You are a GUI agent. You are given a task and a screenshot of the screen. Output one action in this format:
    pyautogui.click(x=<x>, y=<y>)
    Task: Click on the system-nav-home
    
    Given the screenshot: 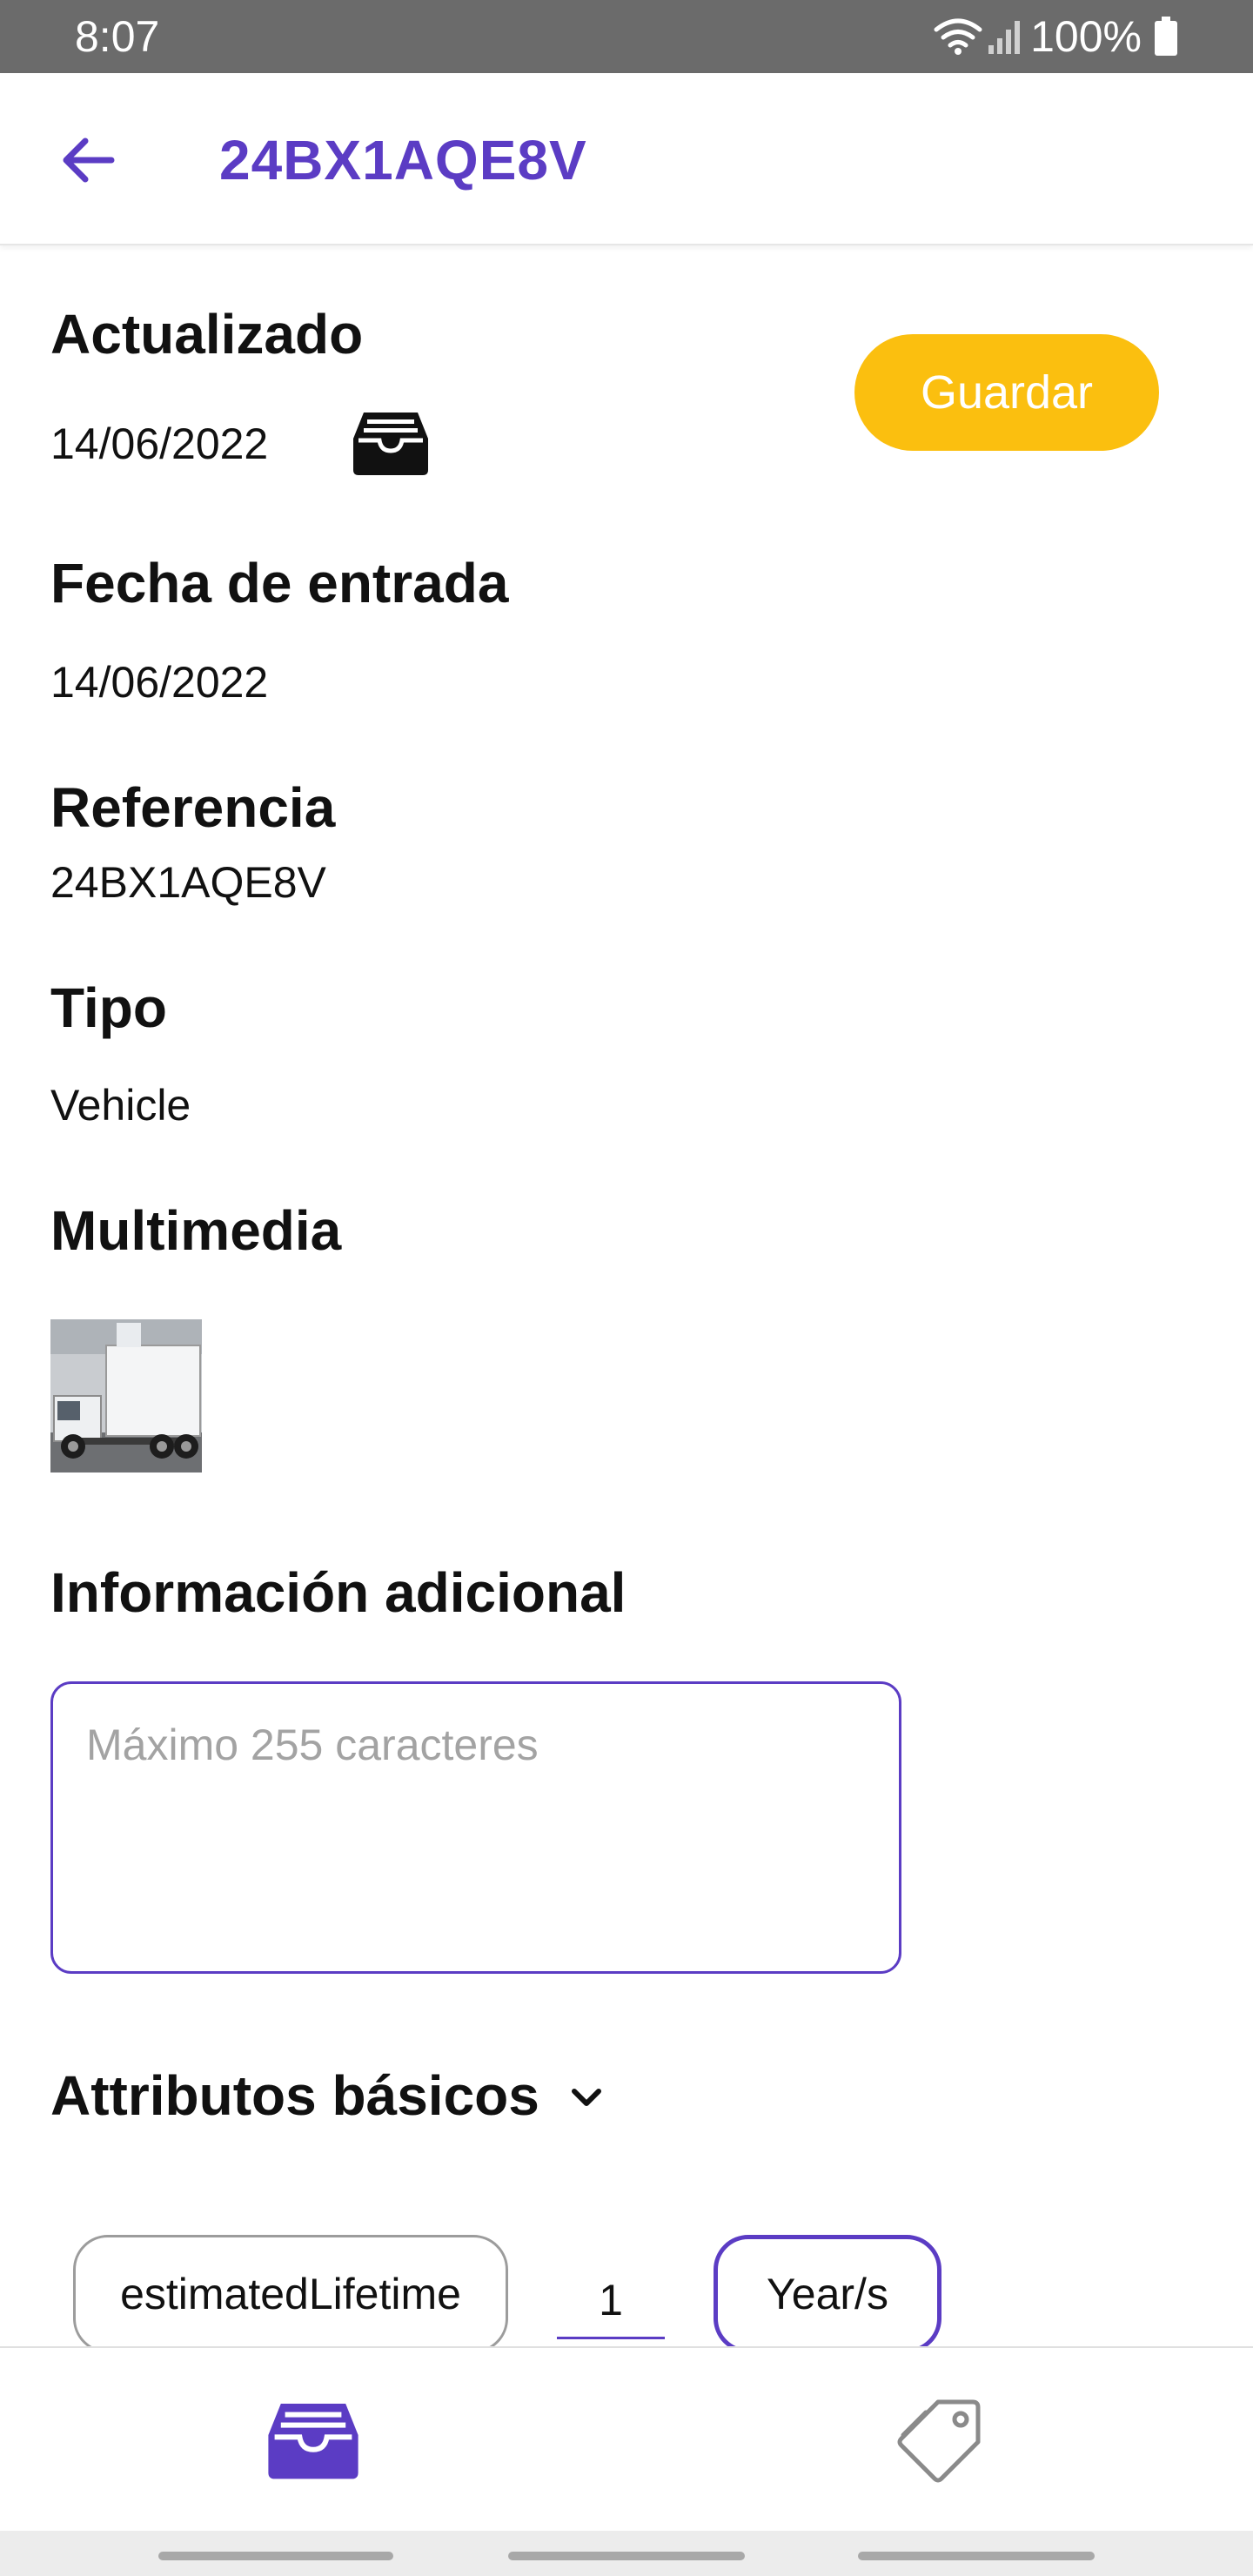 What is the action you would take?
    pyautogui.click(x=626, y=2556)
    